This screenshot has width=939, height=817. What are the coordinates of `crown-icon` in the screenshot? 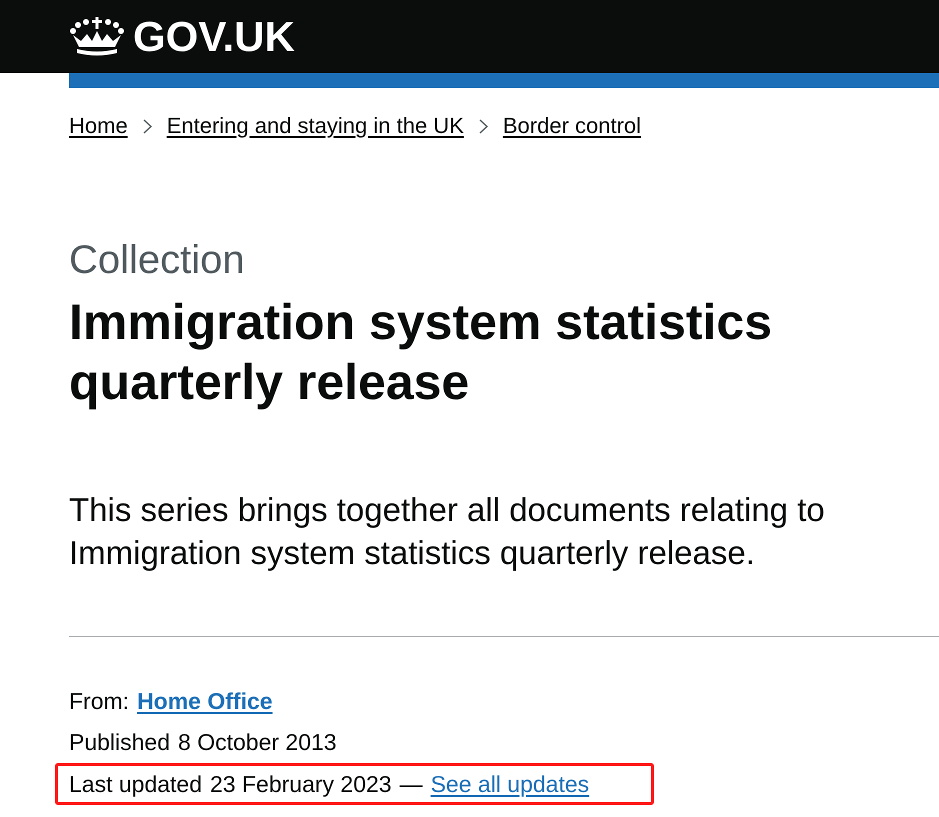 It's located at (97, 36).